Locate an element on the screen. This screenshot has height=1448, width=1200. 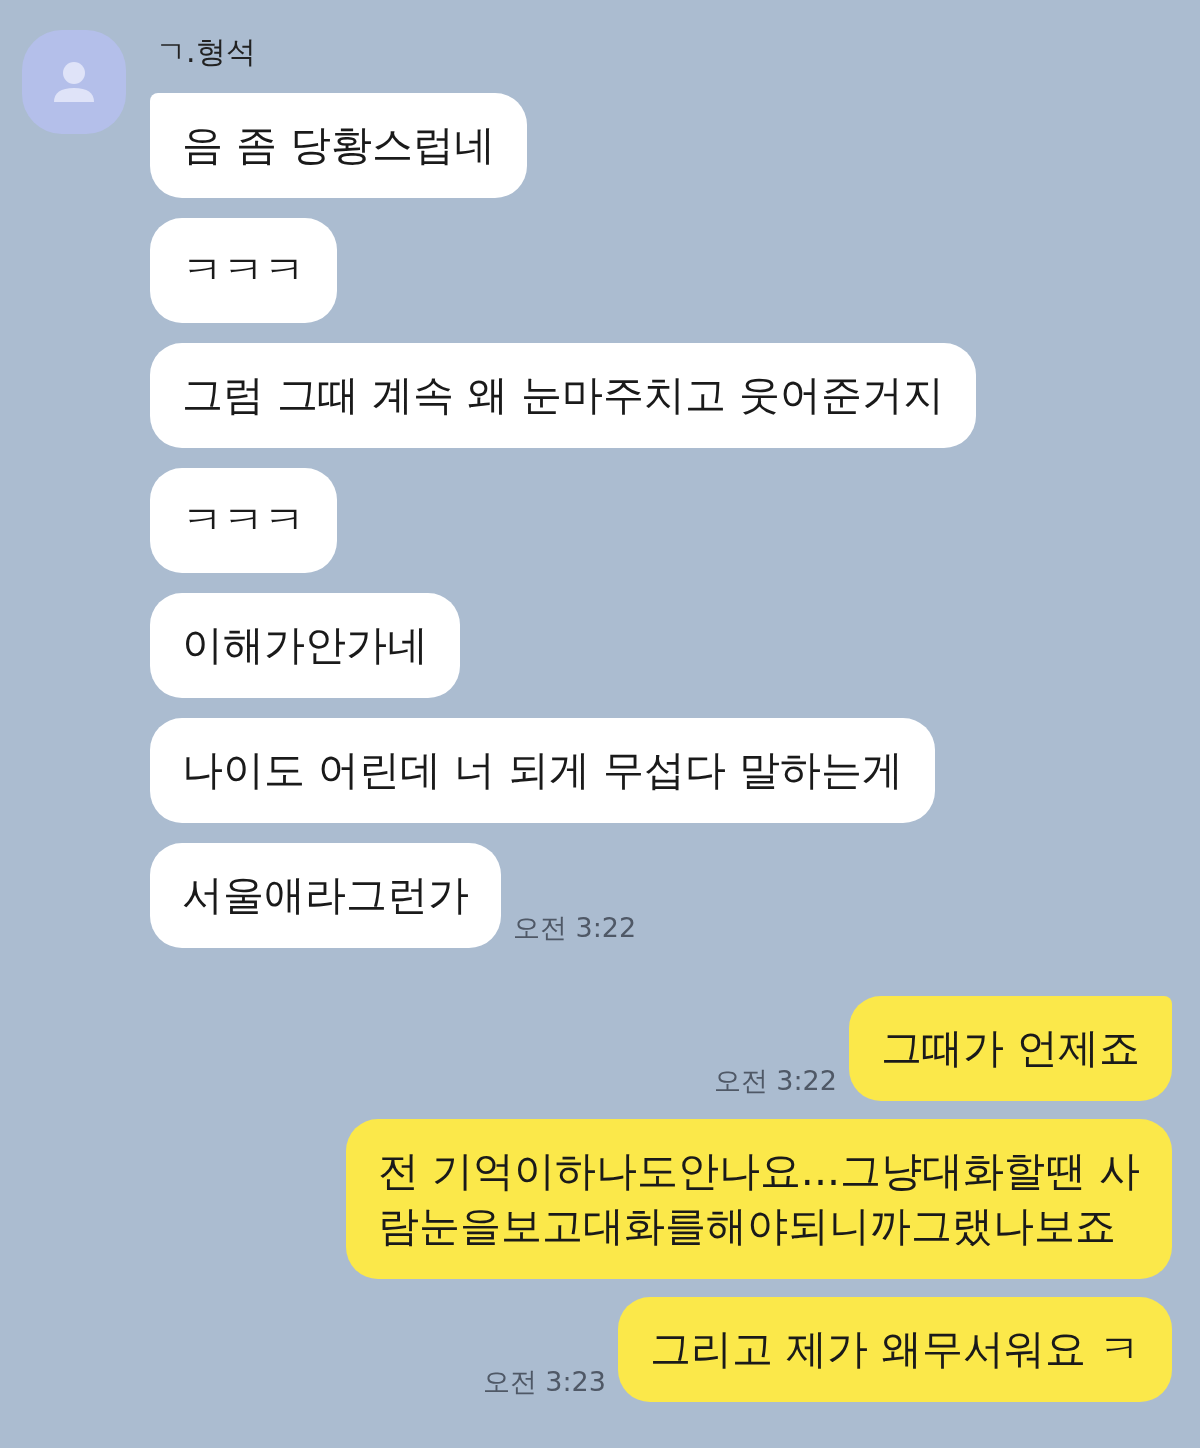
avatar is located at coordinates (74, 82).